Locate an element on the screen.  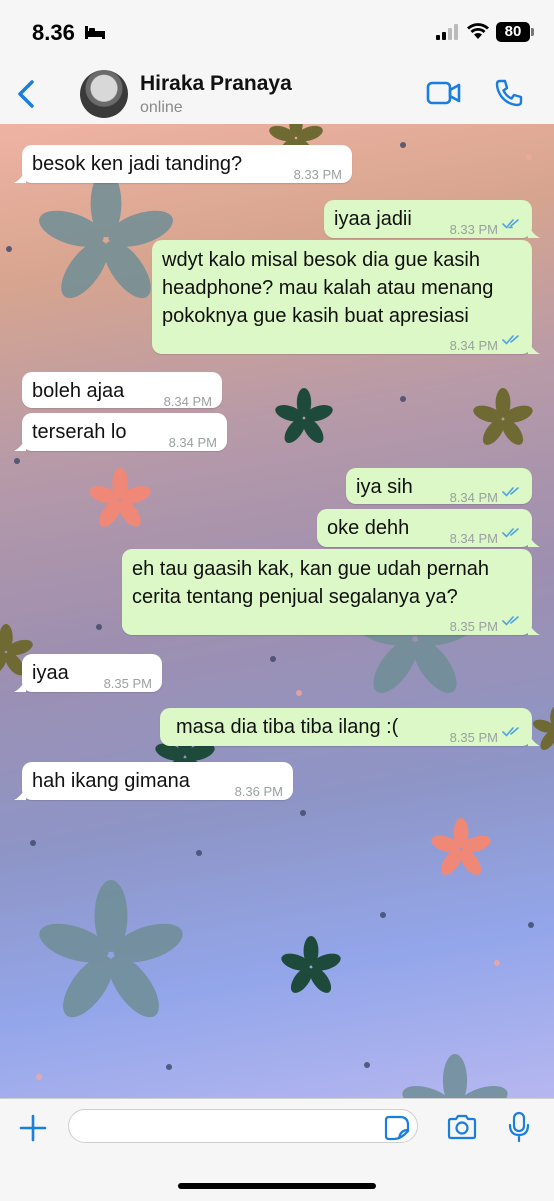
message-text: iyaa jadii is located at coordinates (373, 219).